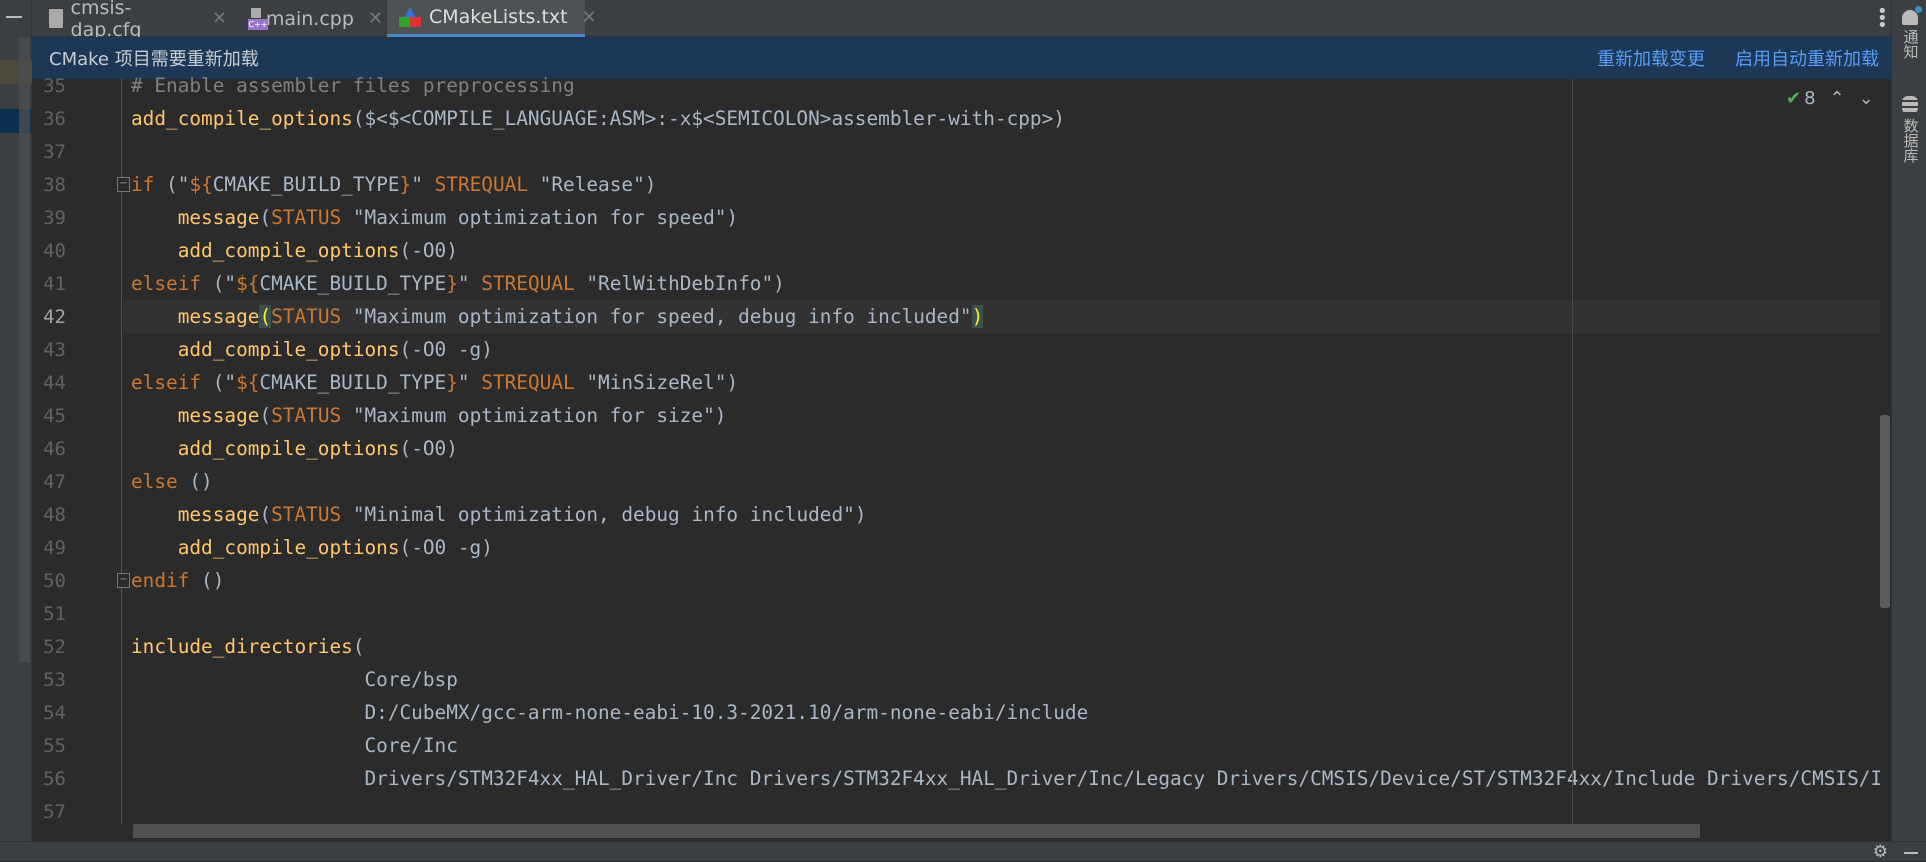 The width and height of the screenshot is (1926, 862). I want to click on code-line: # Enable assembler files preprocessing, so click(353, 85).